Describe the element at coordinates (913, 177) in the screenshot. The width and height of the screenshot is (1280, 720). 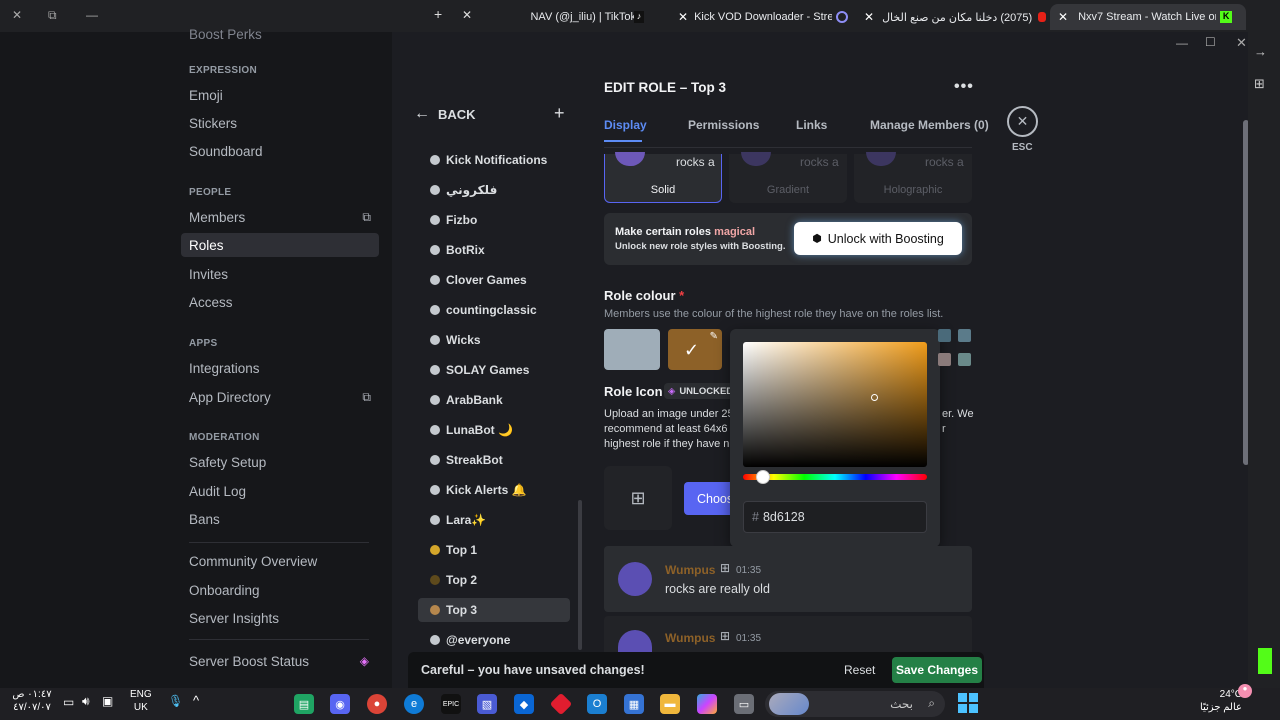
I see `style-option-holographic: rocks a Holographic` at that location.